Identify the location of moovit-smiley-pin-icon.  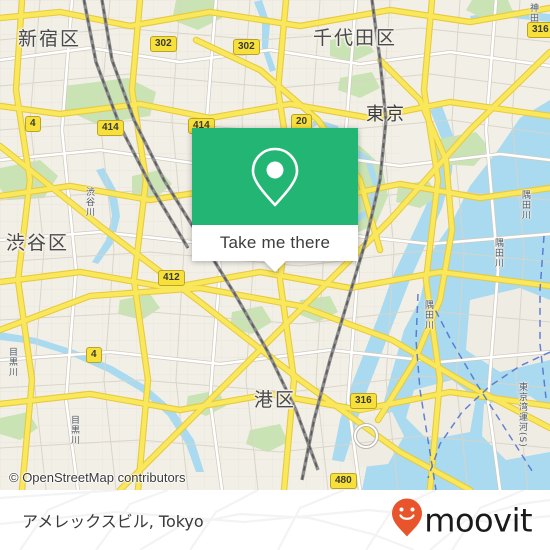
(407, 520).